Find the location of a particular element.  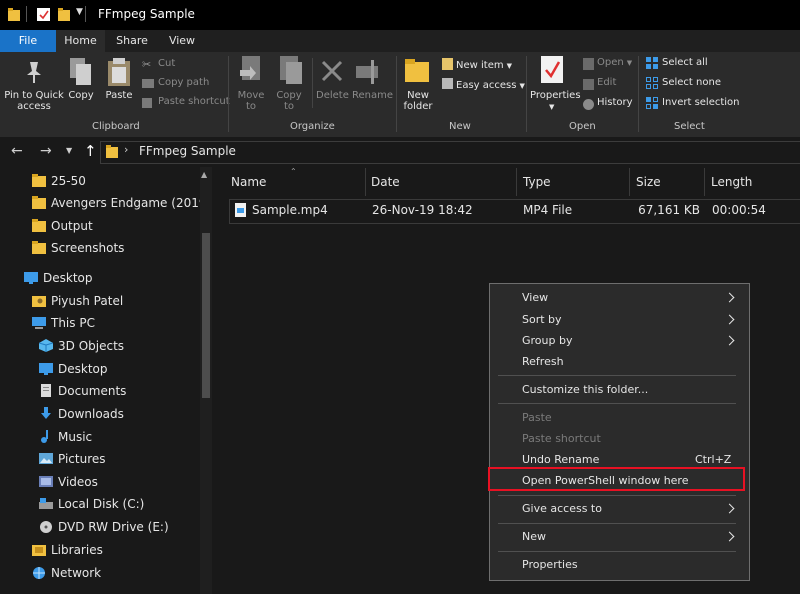

properties-button: Properties is located at coordinates (555, 95).